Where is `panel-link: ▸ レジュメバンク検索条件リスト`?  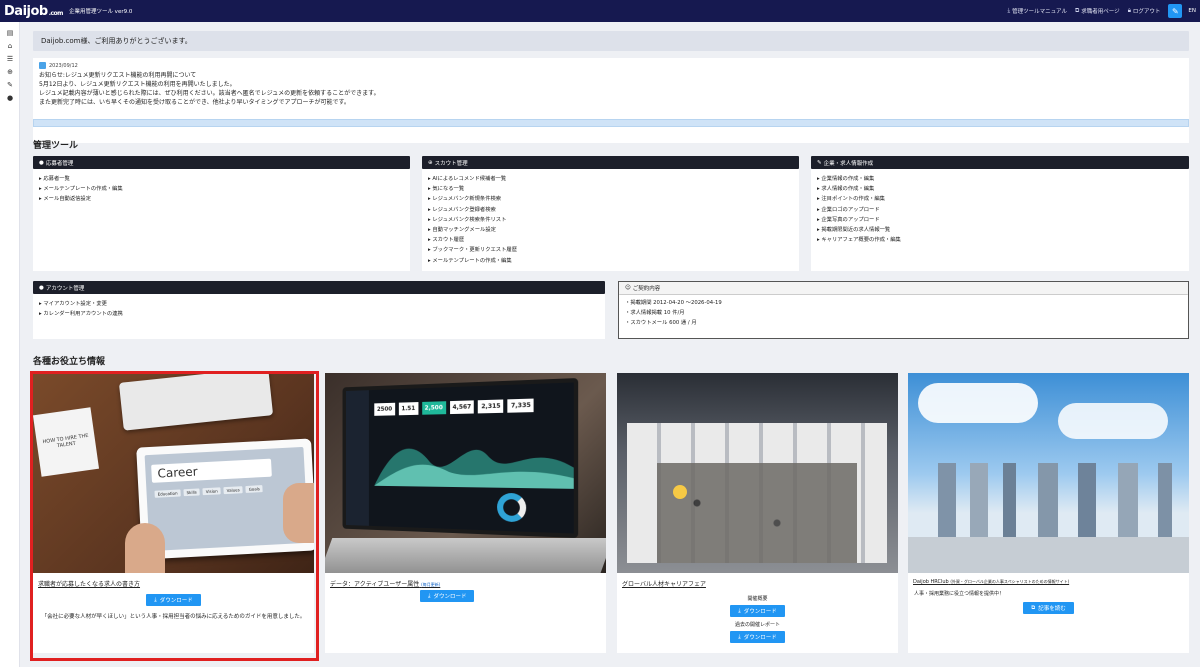 panel-link: ▸ レジュメバンク検索条件リスト is located at coordinates (610, 220).